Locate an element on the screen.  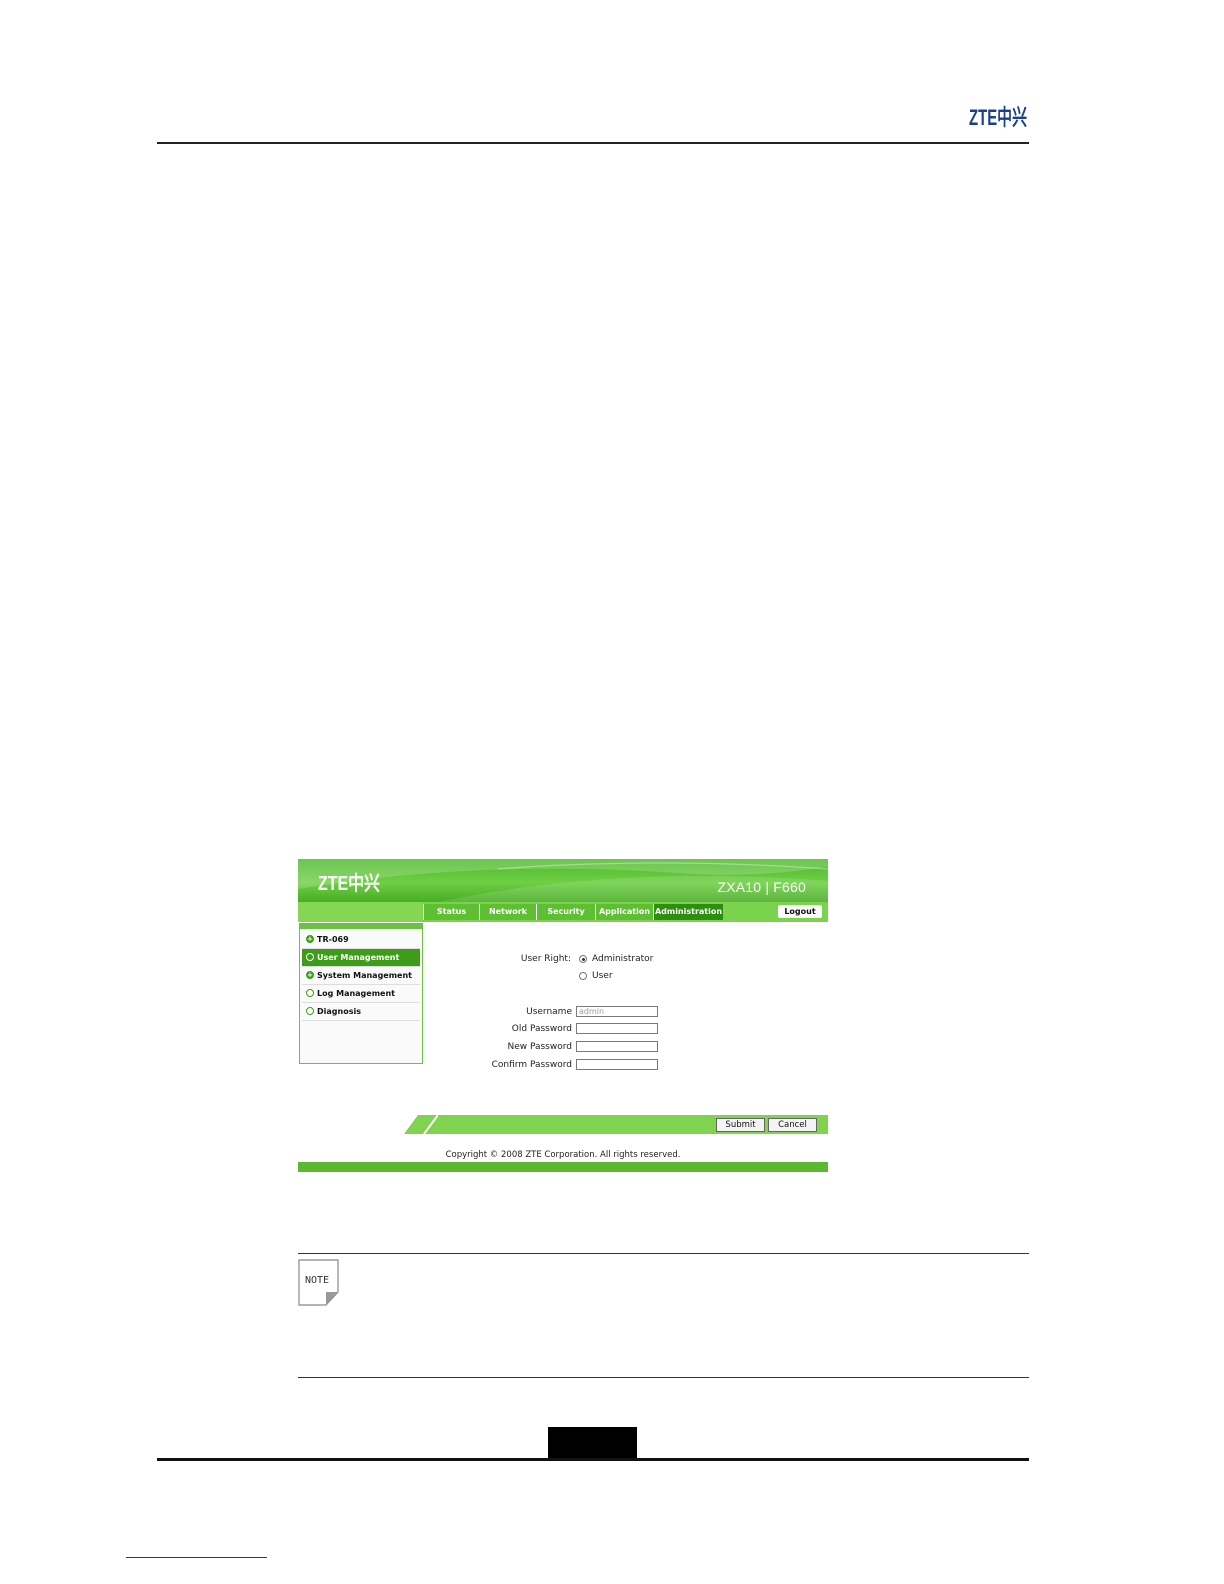
sidebar-item-user-management: User Management is located at coordinates (361, 958).